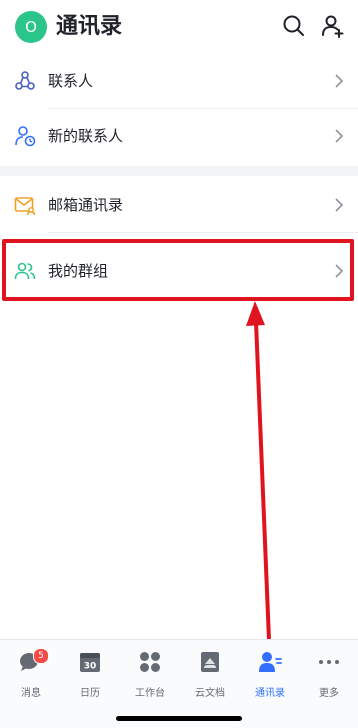 The height and width of the screenshot is (728, 358). What do you see at coordinates (31, 693) in the screenshot?
I see `tab-label: 消息` at bounding box center [31, 693].